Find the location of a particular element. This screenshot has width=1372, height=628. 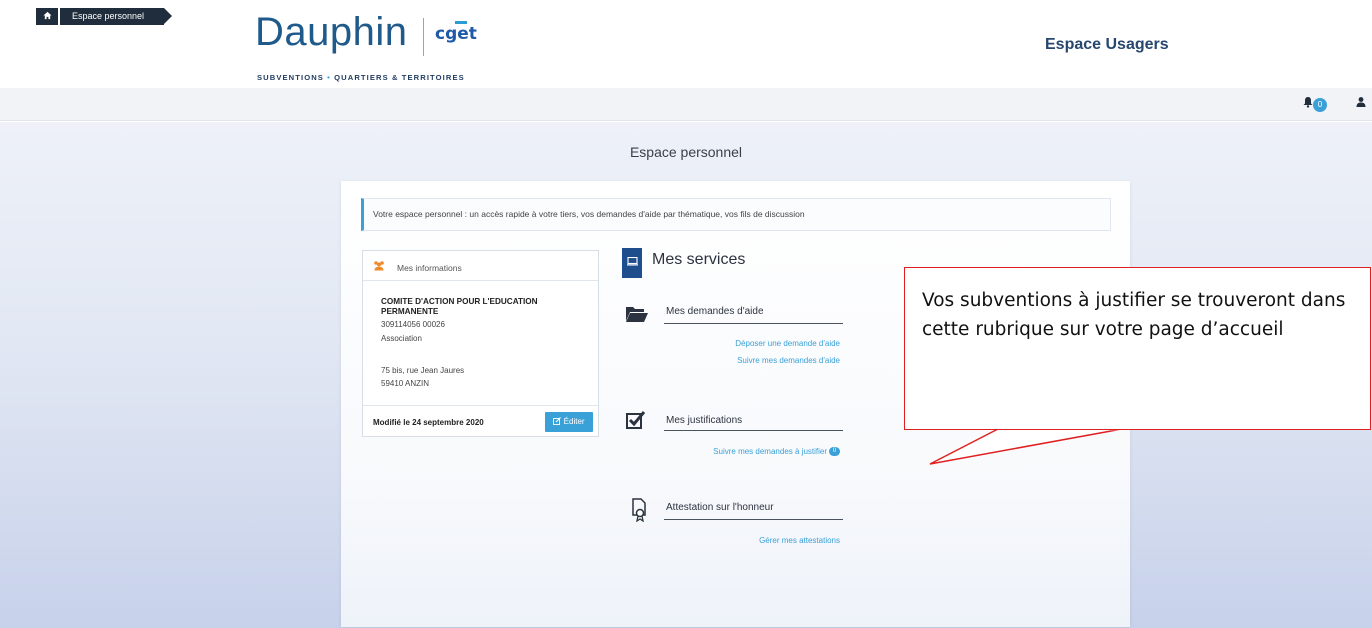

tagline-left: SUBVENTIONS is located at coordinates (290, 77).